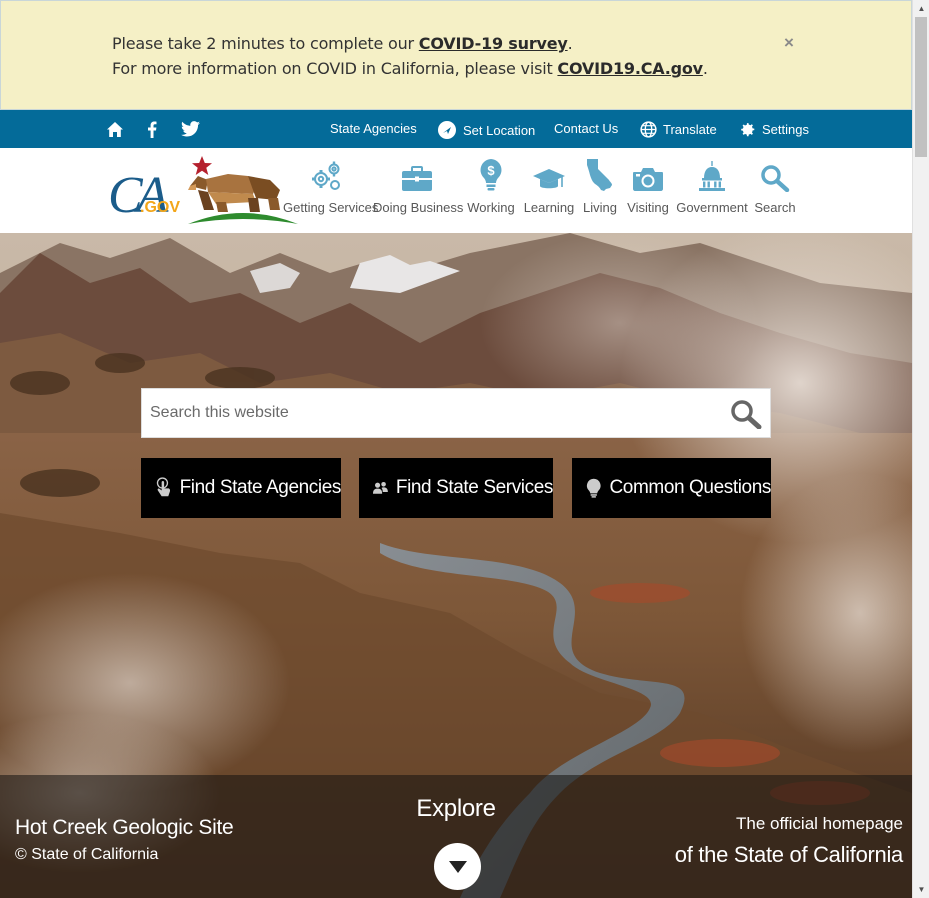 This screenshot has height=898, width=929. I want to click on ca-gov-logo: CA .GOV, so click(203, 191).